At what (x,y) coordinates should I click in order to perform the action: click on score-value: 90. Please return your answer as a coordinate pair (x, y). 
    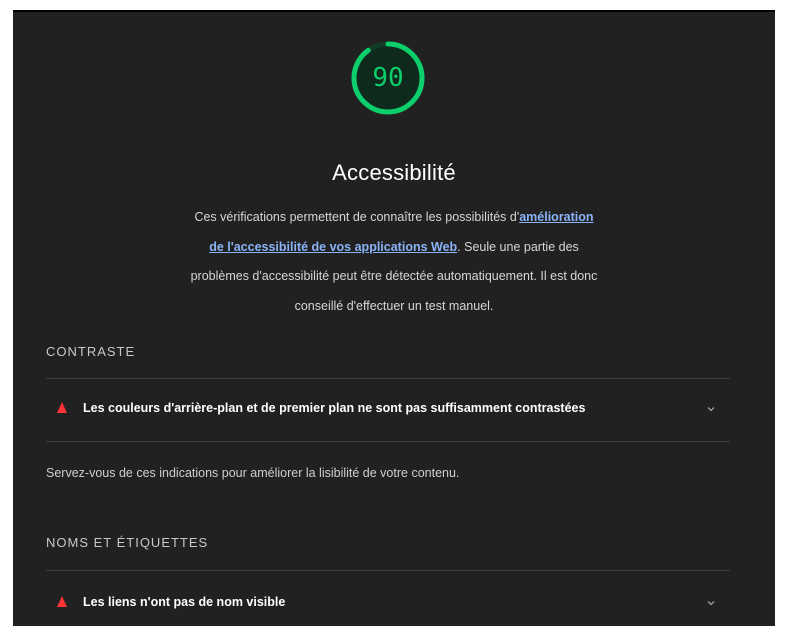
    Looking at the image, I should click on (388, 78).